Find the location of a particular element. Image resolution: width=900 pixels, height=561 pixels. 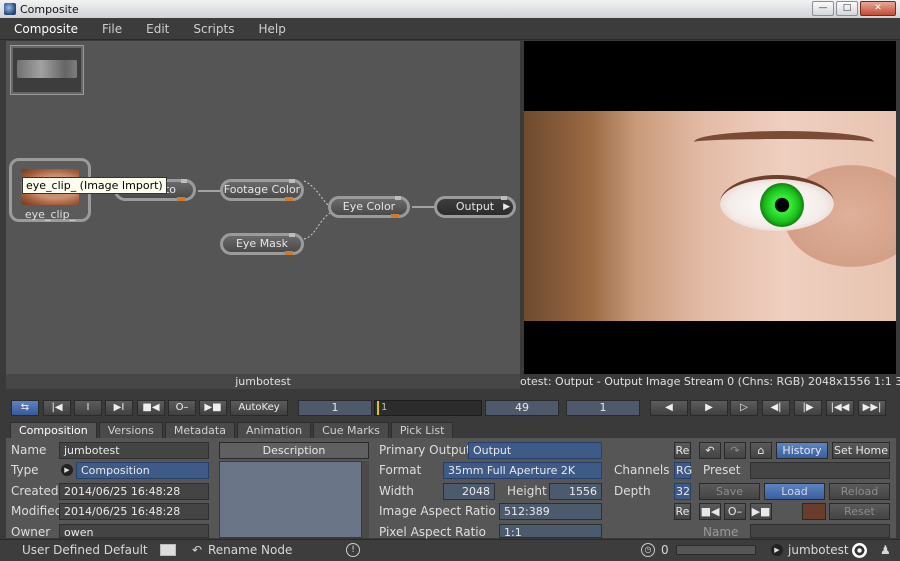

tab-composition: Composition is located at coordinates (53, 430).